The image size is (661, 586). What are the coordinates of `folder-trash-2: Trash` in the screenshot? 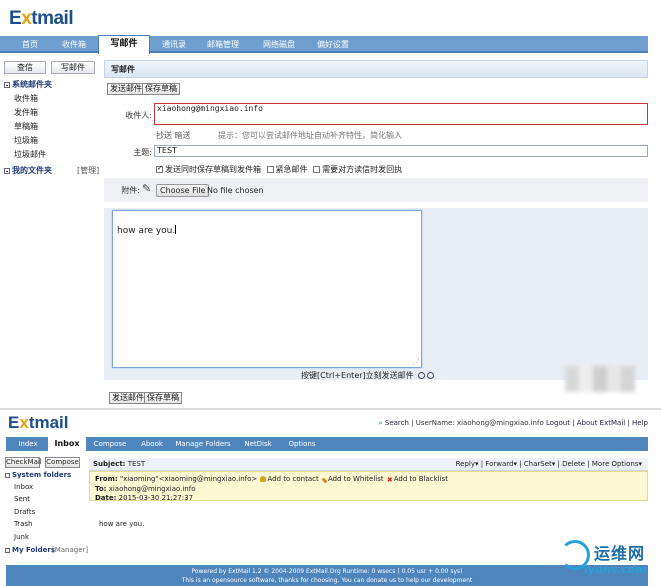 It's located at (23, 524).